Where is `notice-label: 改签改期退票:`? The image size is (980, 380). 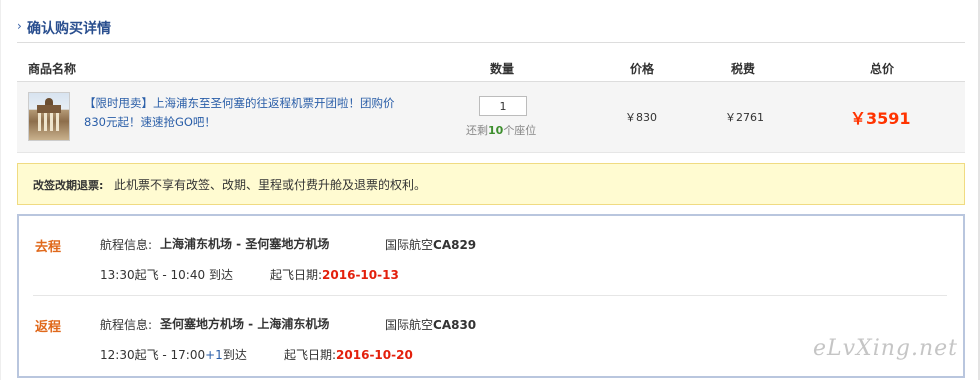
notice-label: 改签改期退票: is located at coordinates (68, 185).